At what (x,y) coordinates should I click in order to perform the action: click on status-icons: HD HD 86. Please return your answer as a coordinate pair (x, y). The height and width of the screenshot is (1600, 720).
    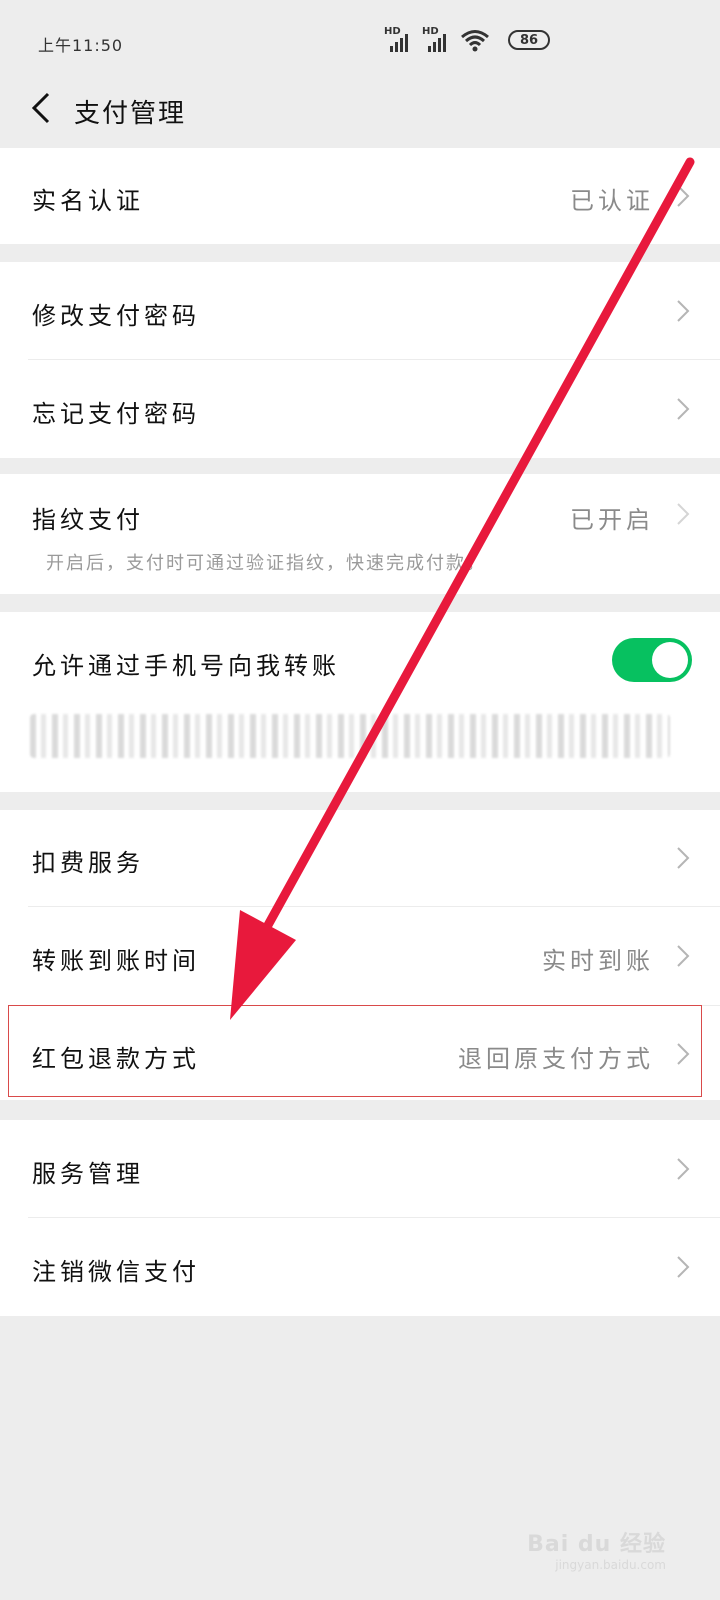
    Looking at the image, I should click on (467, 39).